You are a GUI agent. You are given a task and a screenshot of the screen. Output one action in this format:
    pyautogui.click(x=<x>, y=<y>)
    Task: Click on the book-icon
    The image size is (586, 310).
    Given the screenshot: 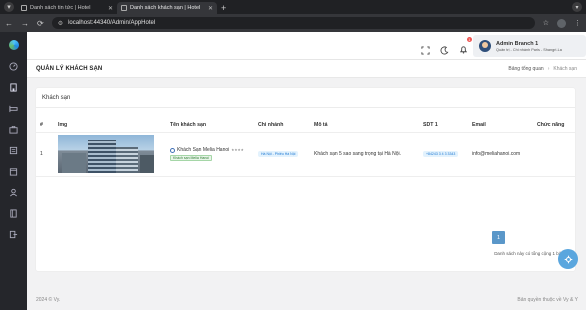 What is the action you would take?
    pyautogui.click(x=13, y=213)
    